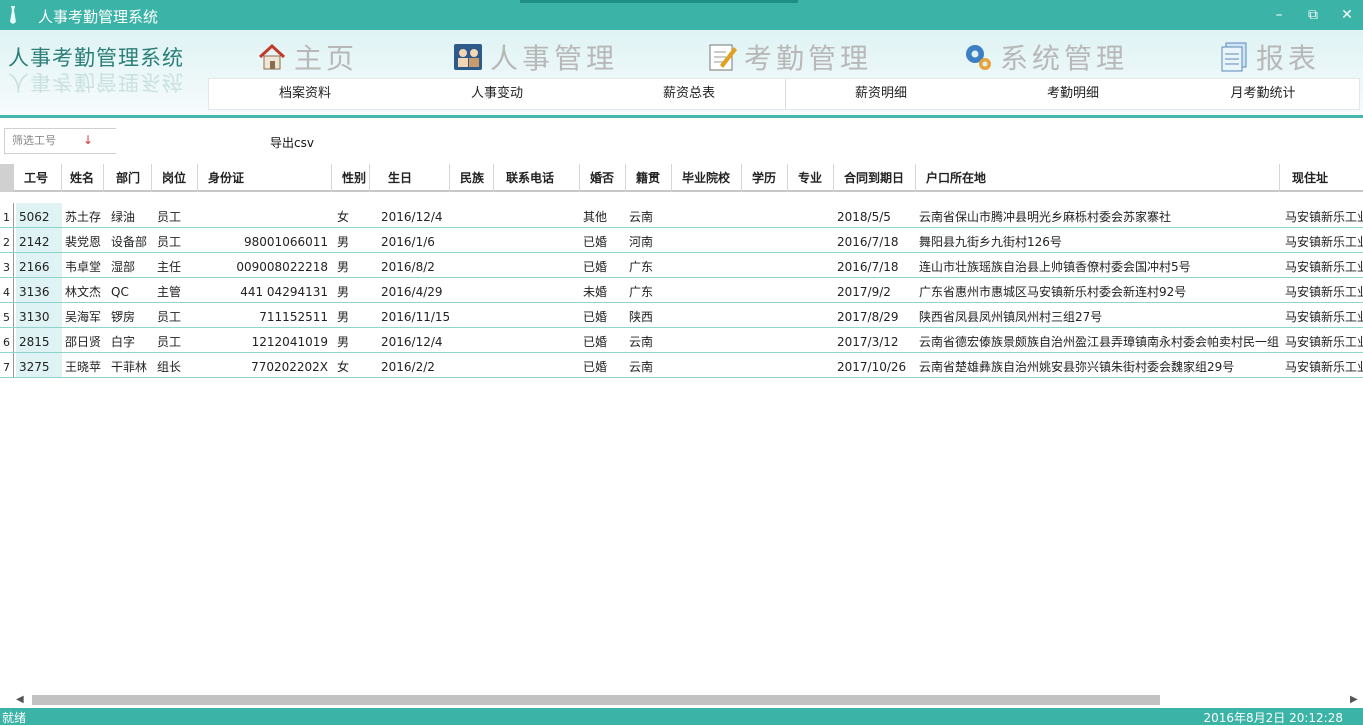  I want to click on subnav-archive: 档案资料, so click(305, 94).